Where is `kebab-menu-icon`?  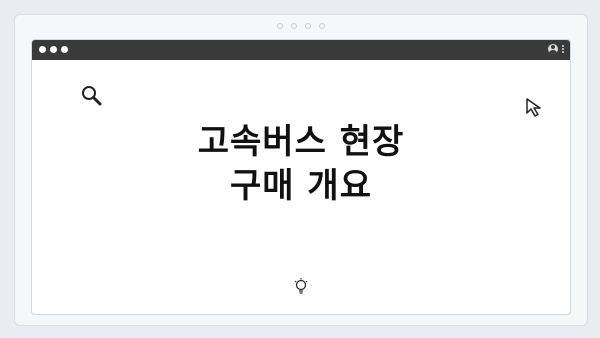 kebab-menu-icon is located at coordinates (563, 49).